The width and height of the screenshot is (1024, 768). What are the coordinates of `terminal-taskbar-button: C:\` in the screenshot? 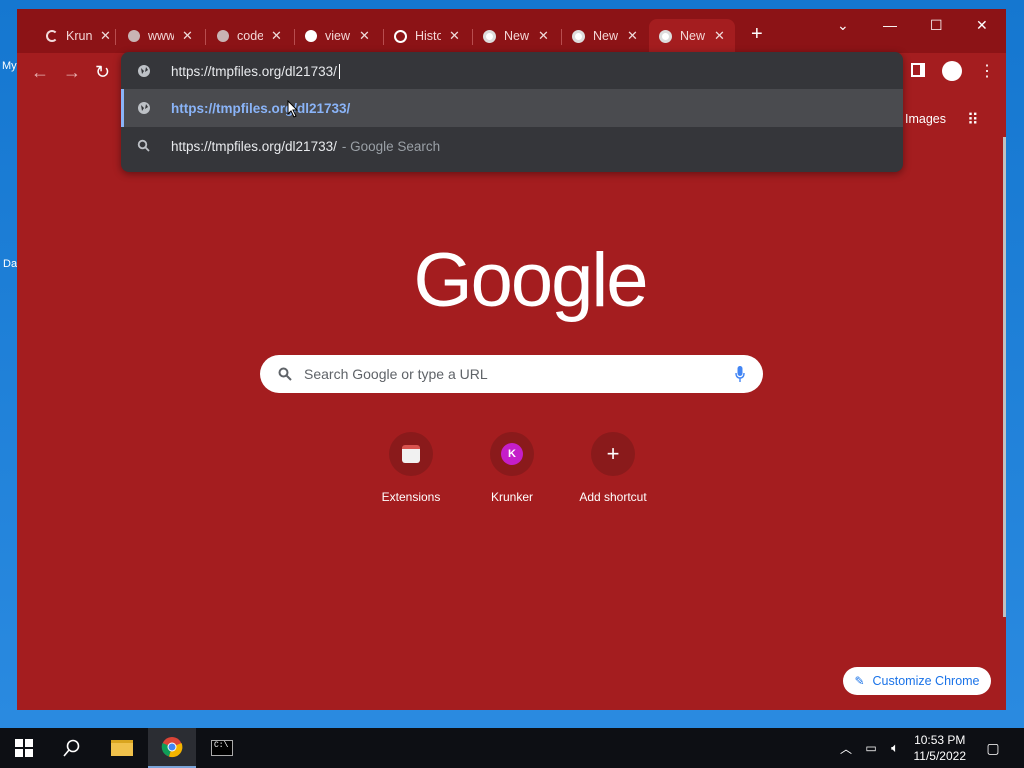 It's located at (222, 748).